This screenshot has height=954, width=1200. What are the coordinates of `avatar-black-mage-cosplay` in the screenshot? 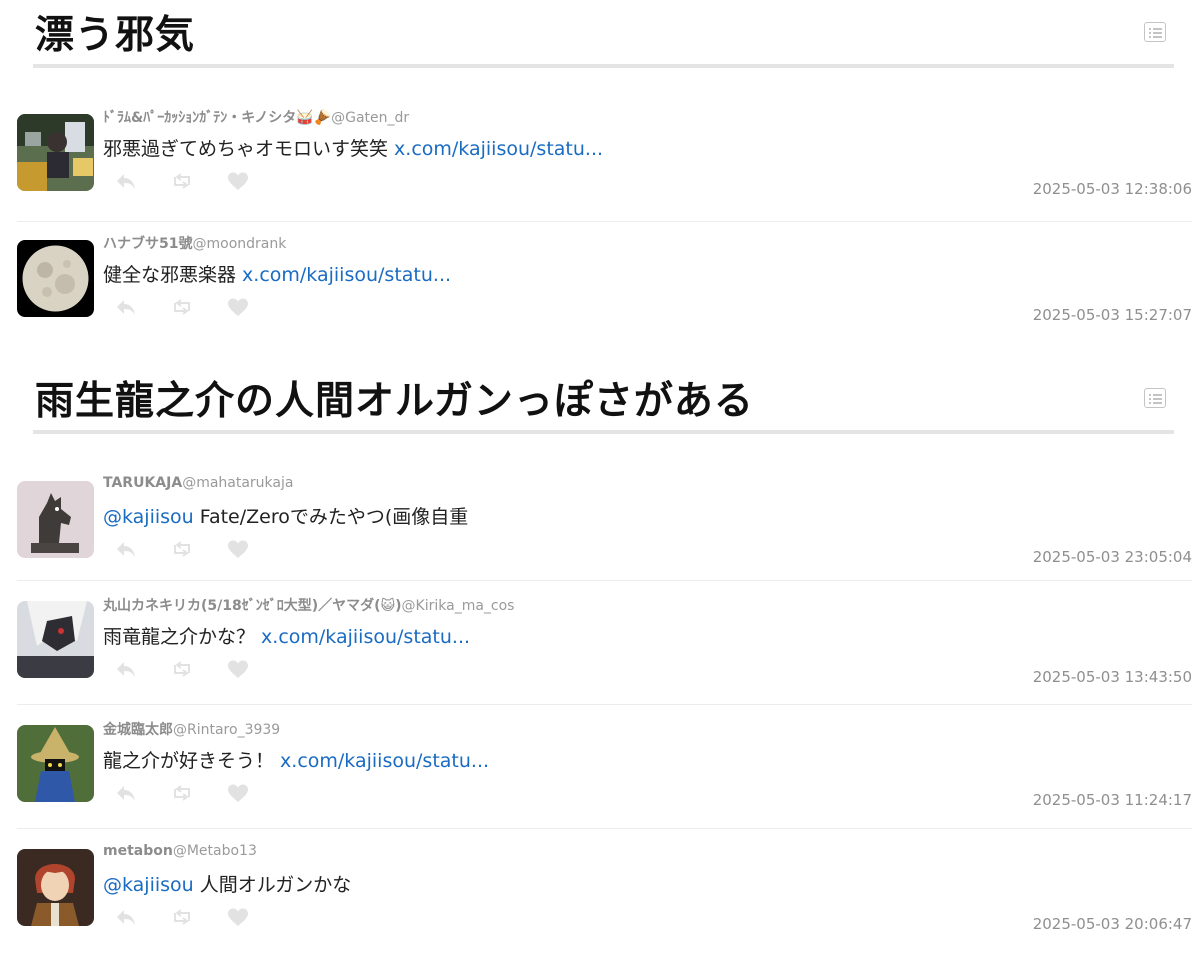 It's located at (55, 763).